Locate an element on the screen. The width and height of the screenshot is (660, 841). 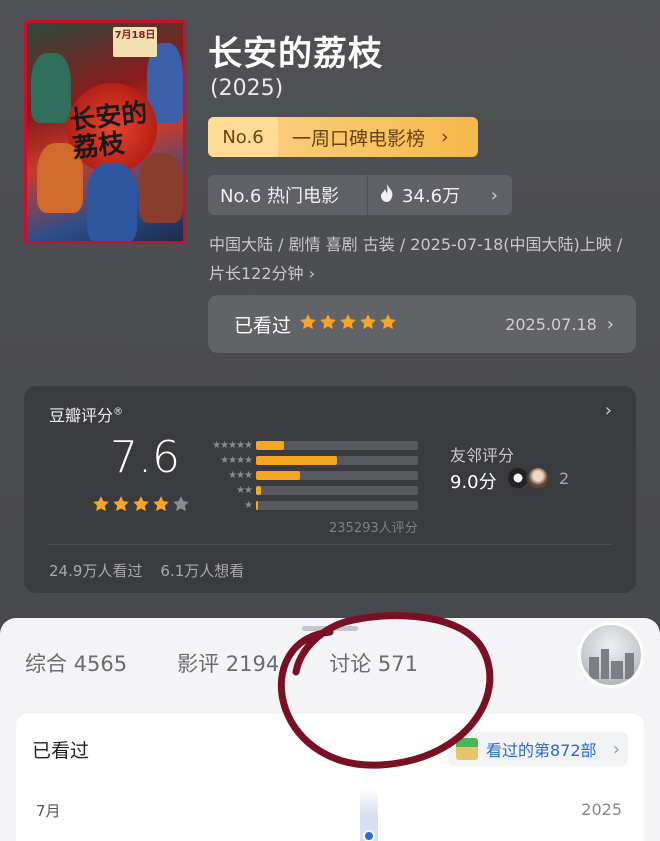
book-icon is located at coordinates (467, 749).